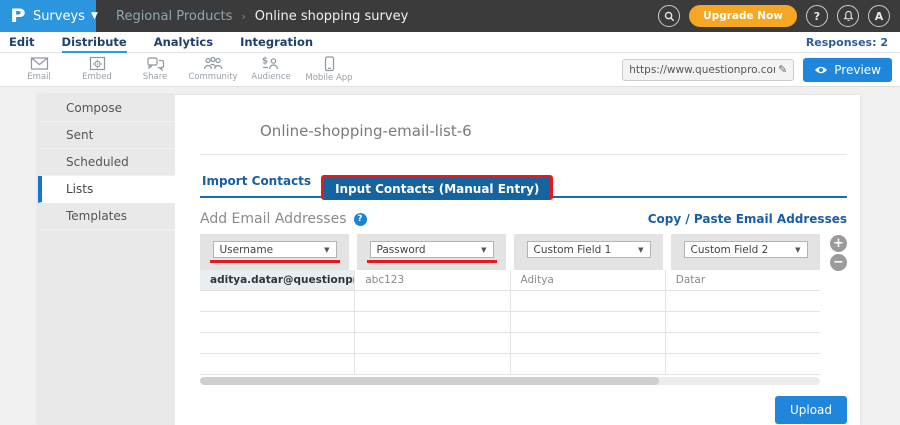  What do you see at coordinates (329, 69) in the screenshot?
I see `toolbar-item-mobile-app: Mobile App` at bounding box center [329, 69].